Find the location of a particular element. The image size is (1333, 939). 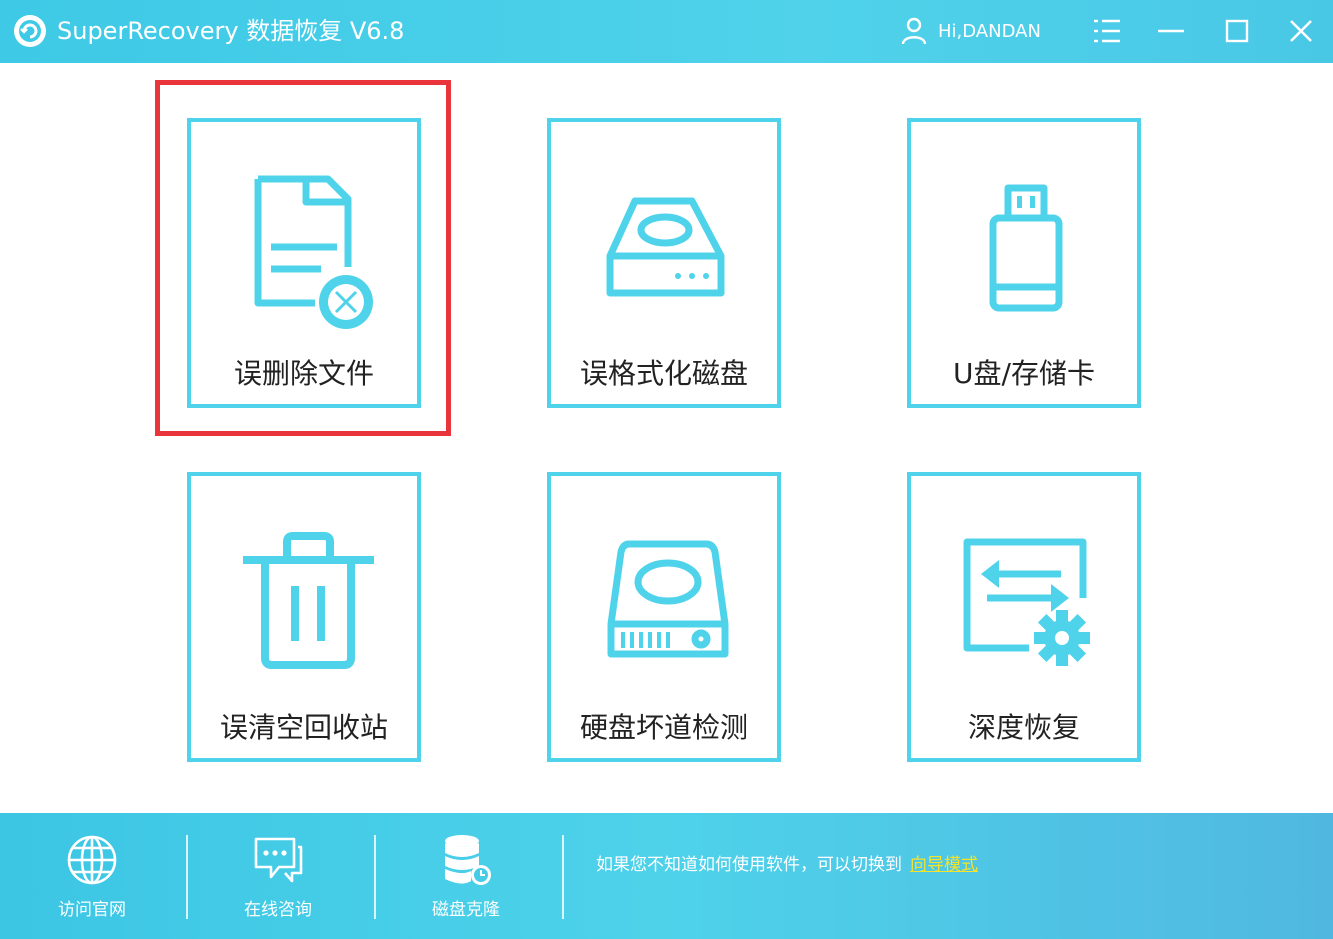

tool-label: 访问官网 is located at coordinates (92, 910).